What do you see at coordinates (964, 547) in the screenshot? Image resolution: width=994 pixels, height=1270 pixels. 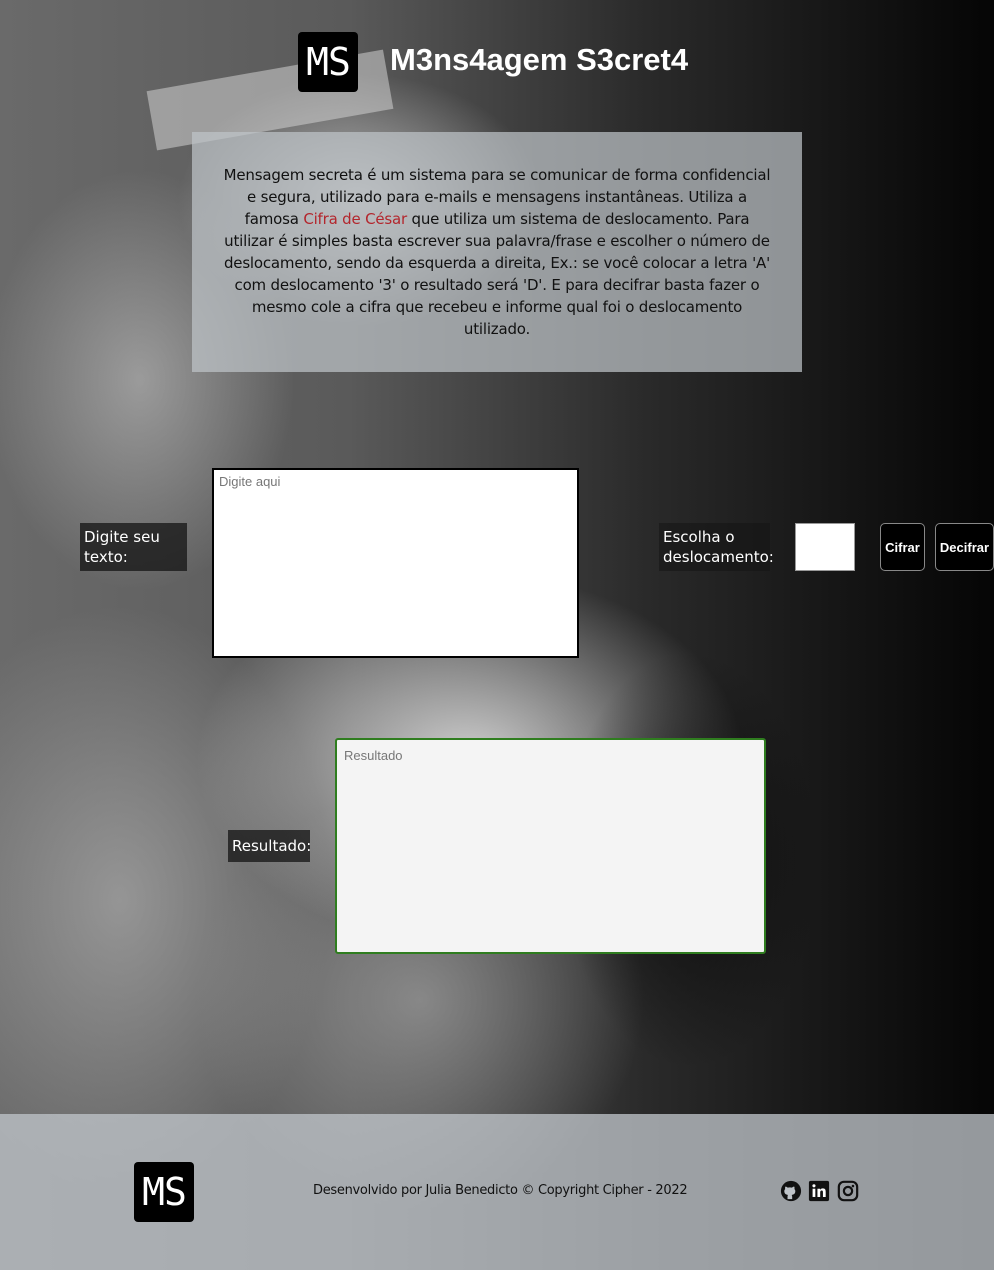 I see `decifrar-button: Decifrar` at bounding box center [964, 547].